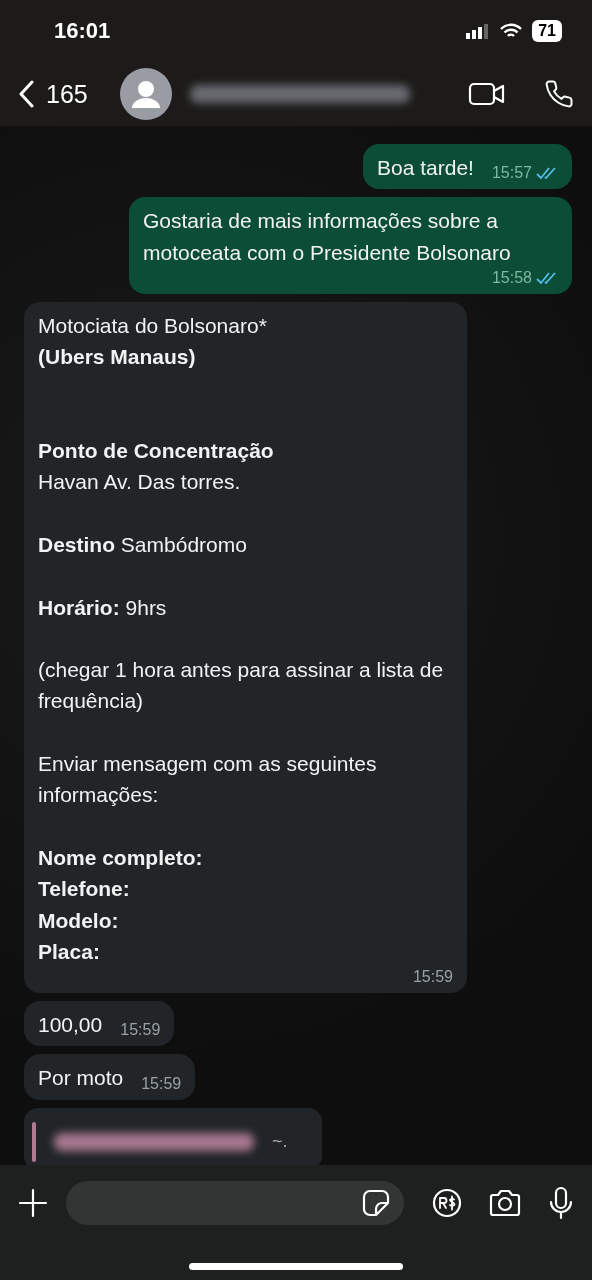 Image resolution: width=592 pixels, height=1280 pixels. Describe the element at coordinates (447, 1203) in the screenshot. I see `payment-button` at that location.